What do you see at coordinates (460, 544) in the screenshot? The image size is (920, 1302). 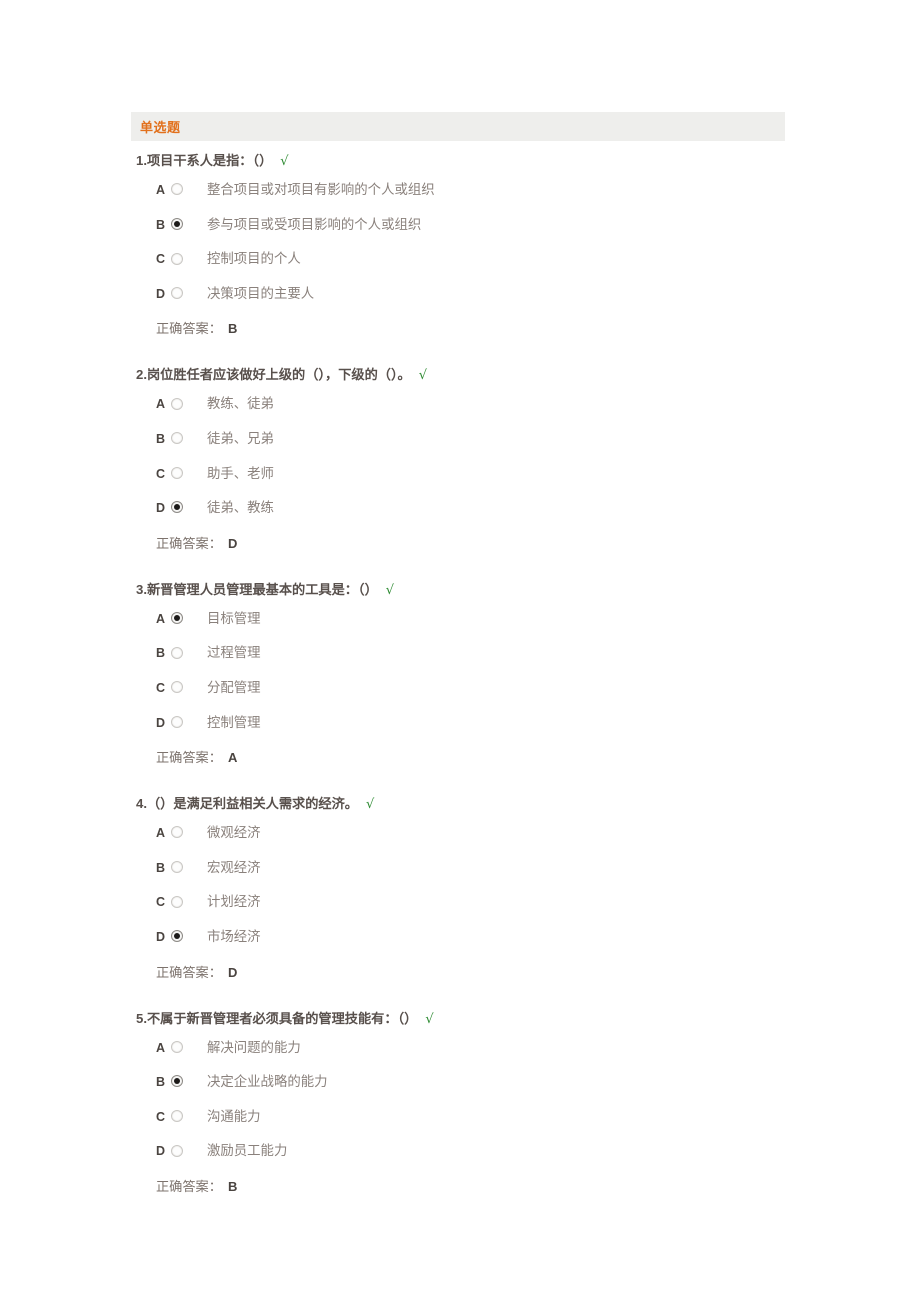 I see `correct-answer-row: 正确答案： D` at bounding box center [460, 544].